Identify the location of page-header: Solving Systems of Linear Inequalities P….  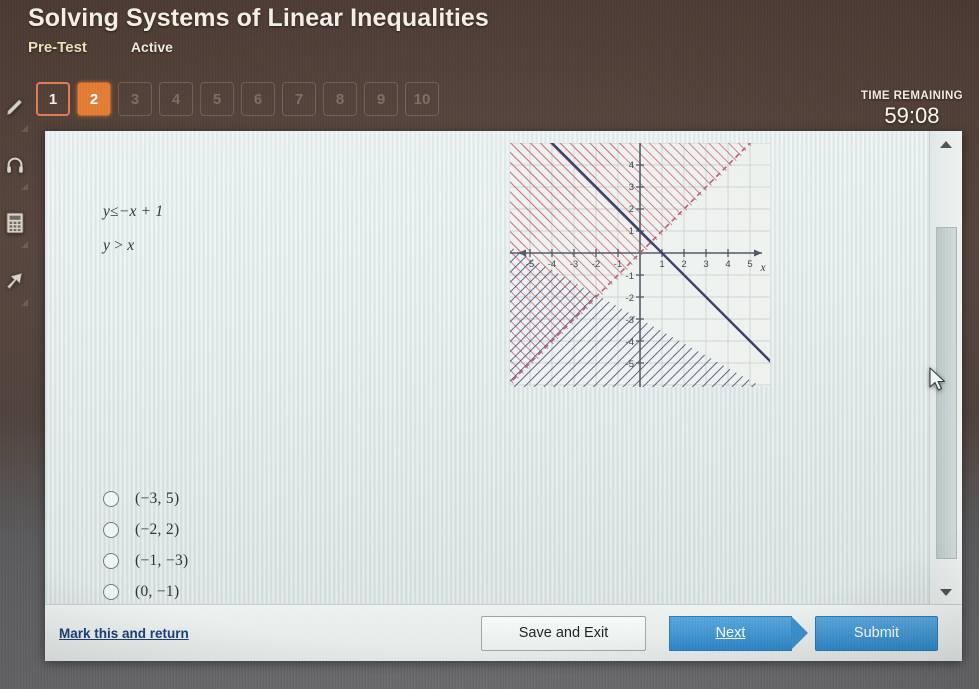
(378, 30).